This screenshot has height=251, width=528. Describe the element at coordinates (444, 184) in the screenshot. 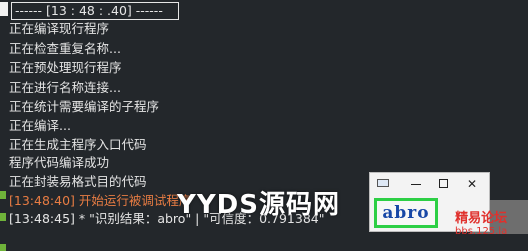

I see `maximize-button` at that location.